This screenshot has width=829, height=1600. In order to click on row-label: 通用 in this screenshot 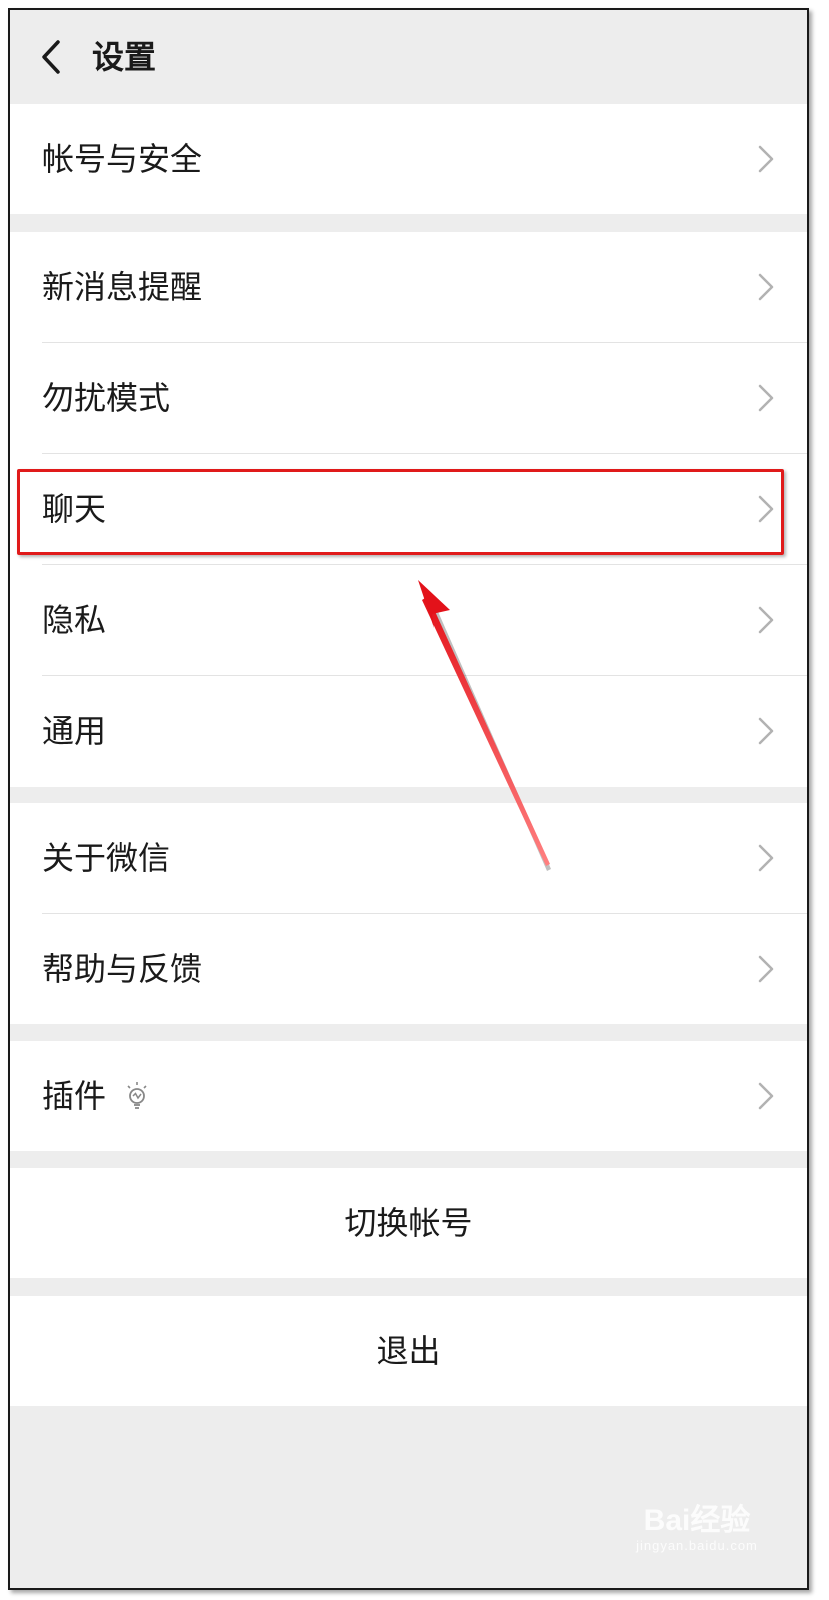, I will do `click(74, 731)`.